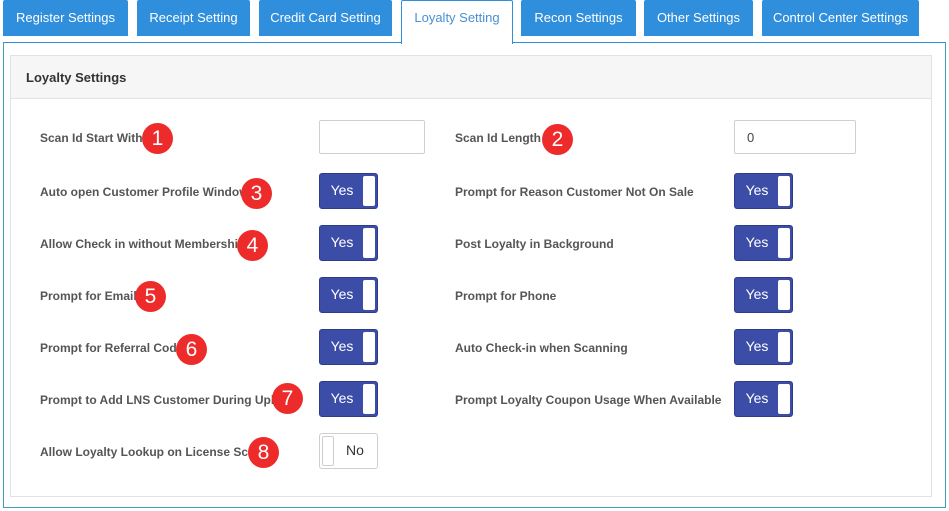 The height and width of the screenshot is (511, 949). Describe the element at coordinates (574, 192) in the screenshot. I see `prompt-reason-label: Prompt for Reason Customer Not On Sale` at that location.